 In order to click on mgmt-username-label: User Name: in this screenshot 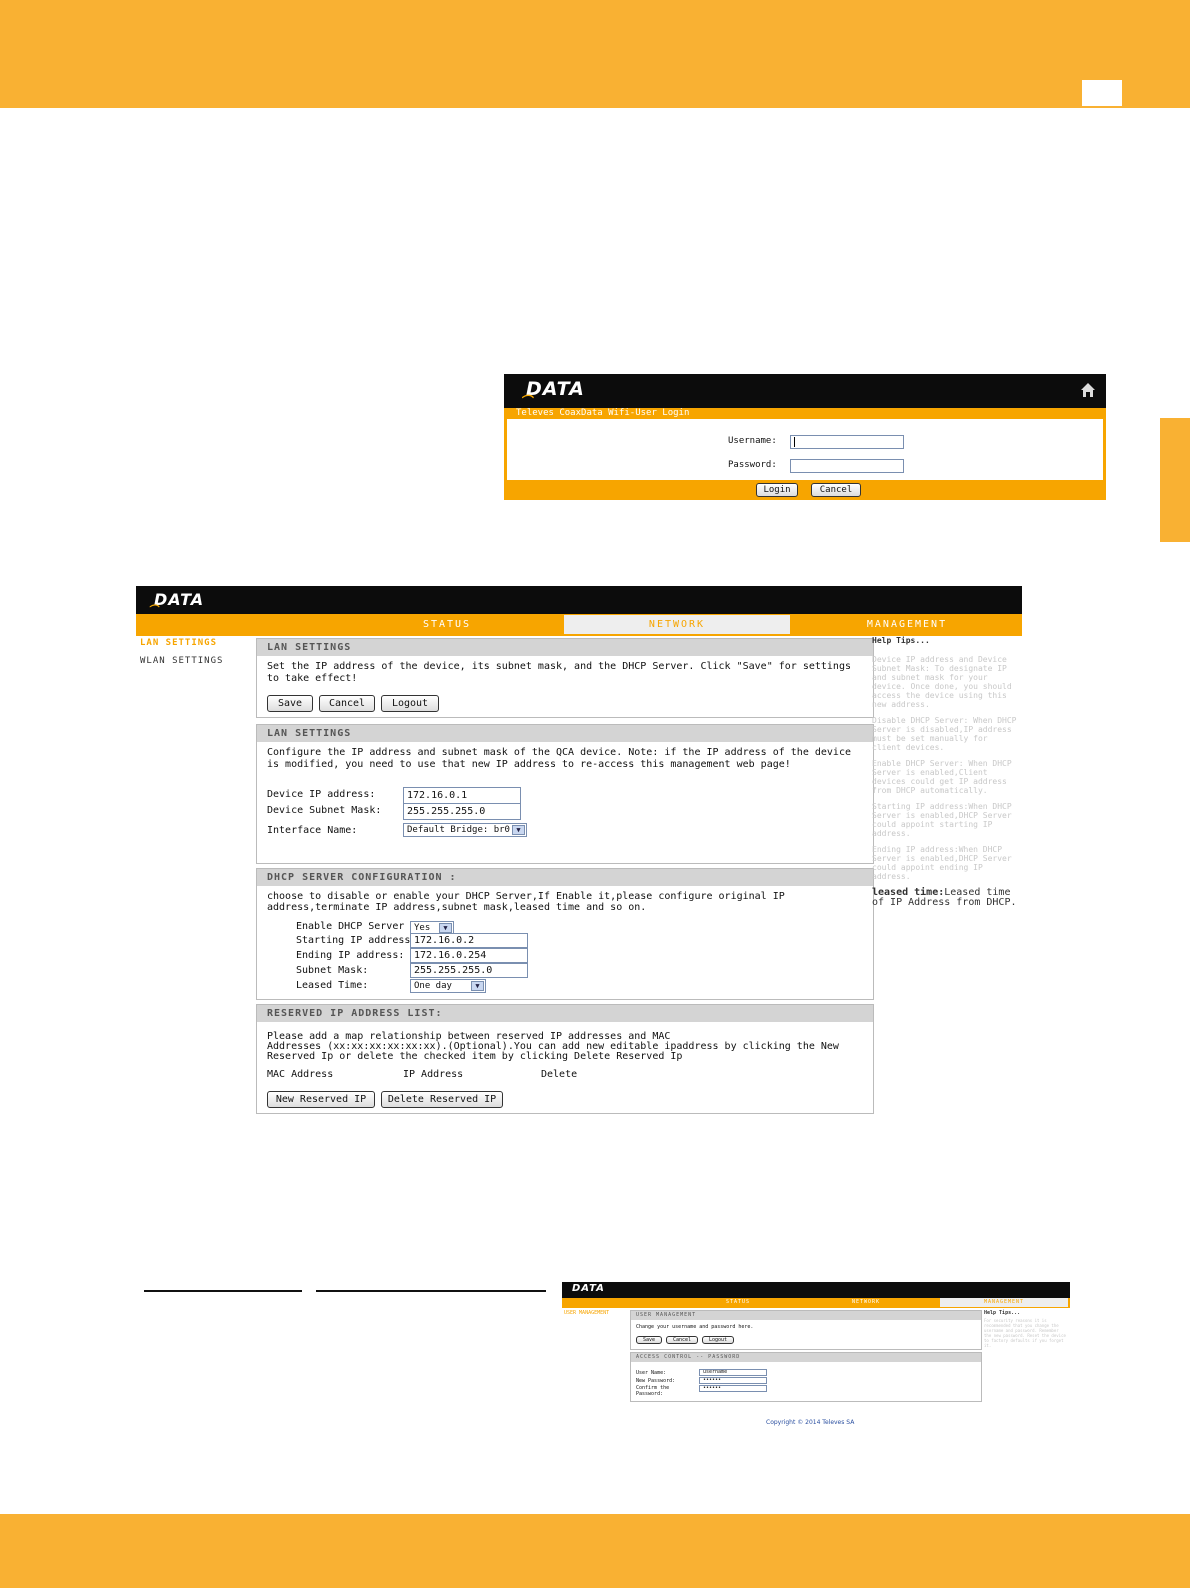, I will do `click(651, 1373)`.